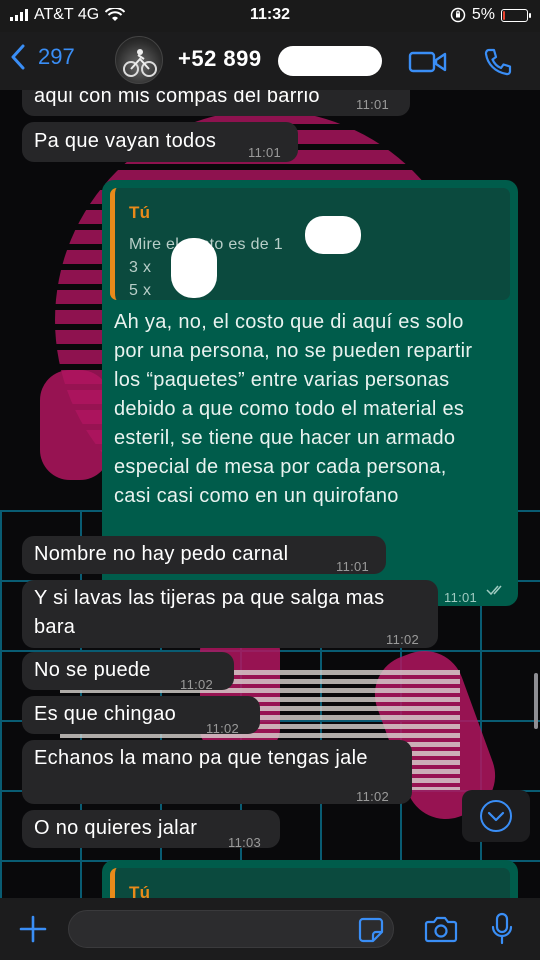  Describe the element at coordinates (310, 883) in the screenshot. I see `quoted-message: Tú` at that location.